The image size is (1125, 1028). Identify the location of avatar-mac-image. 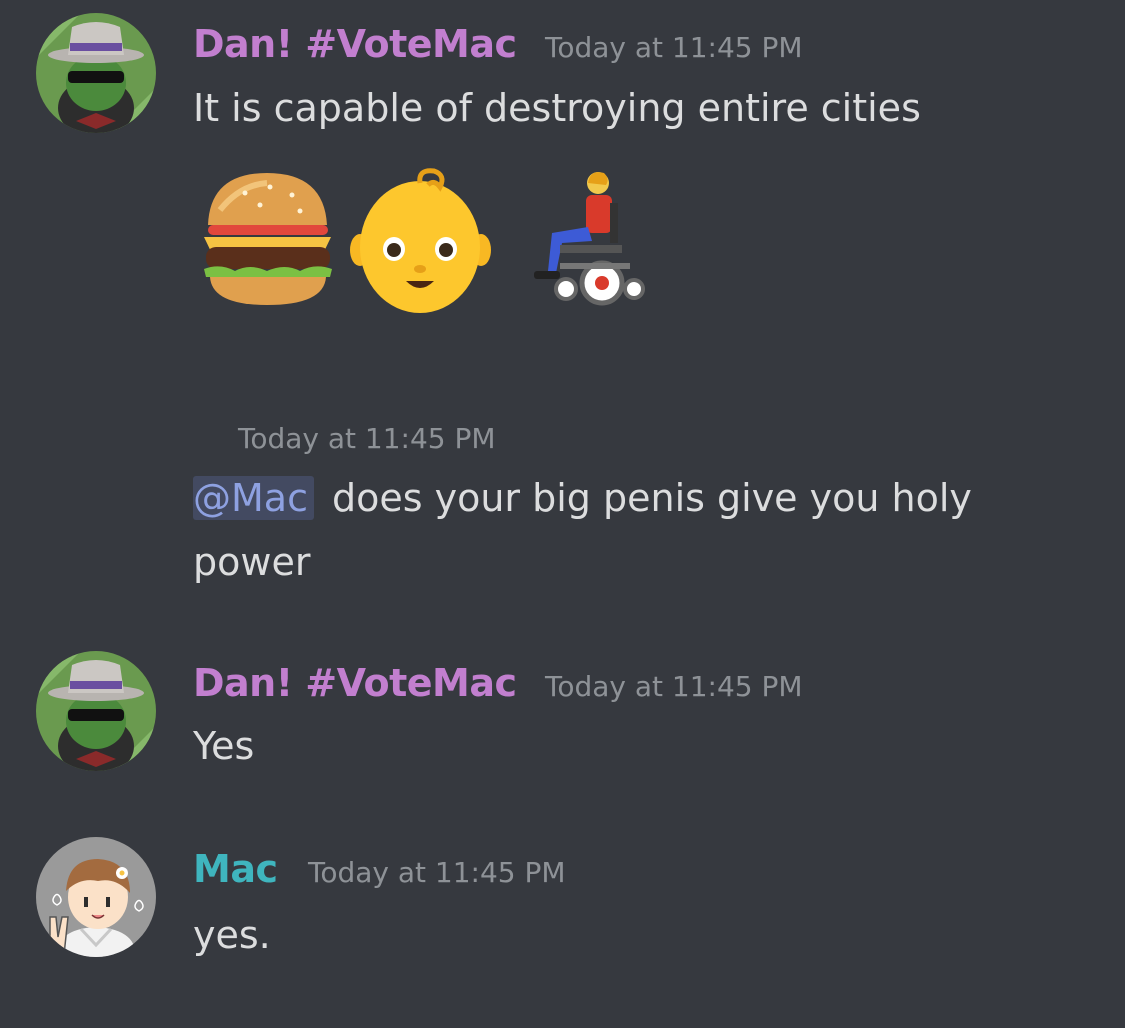
(96, 897).